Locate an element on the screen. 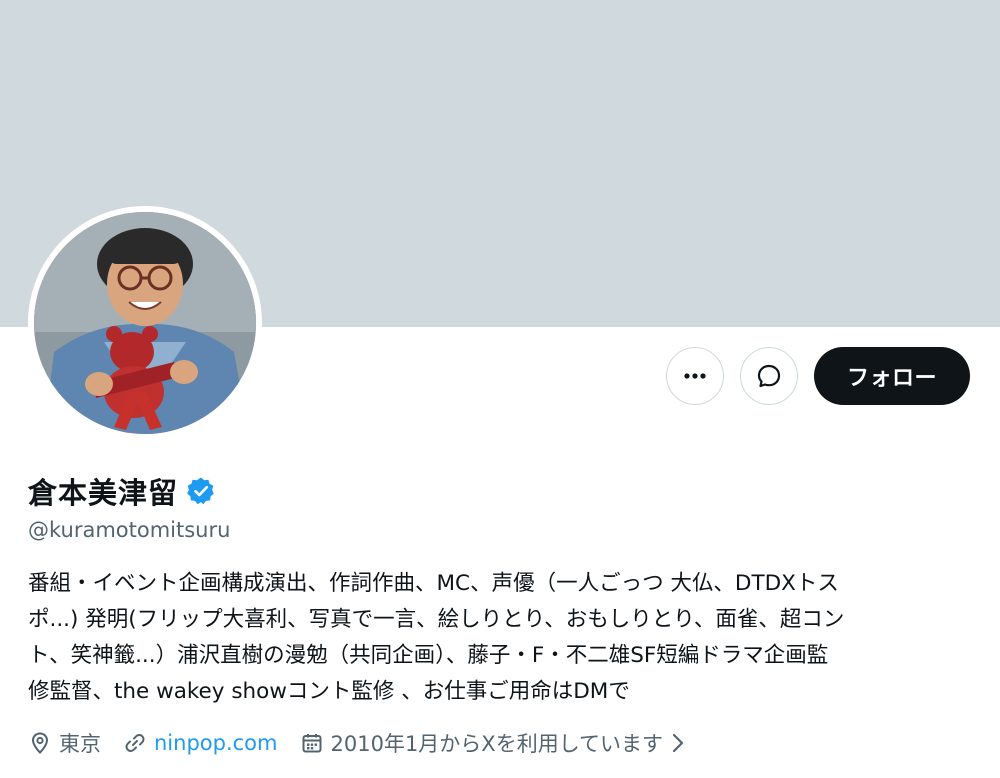 This screenshot has width=1000, height=778. more-button is located at coordinates (695, 376).